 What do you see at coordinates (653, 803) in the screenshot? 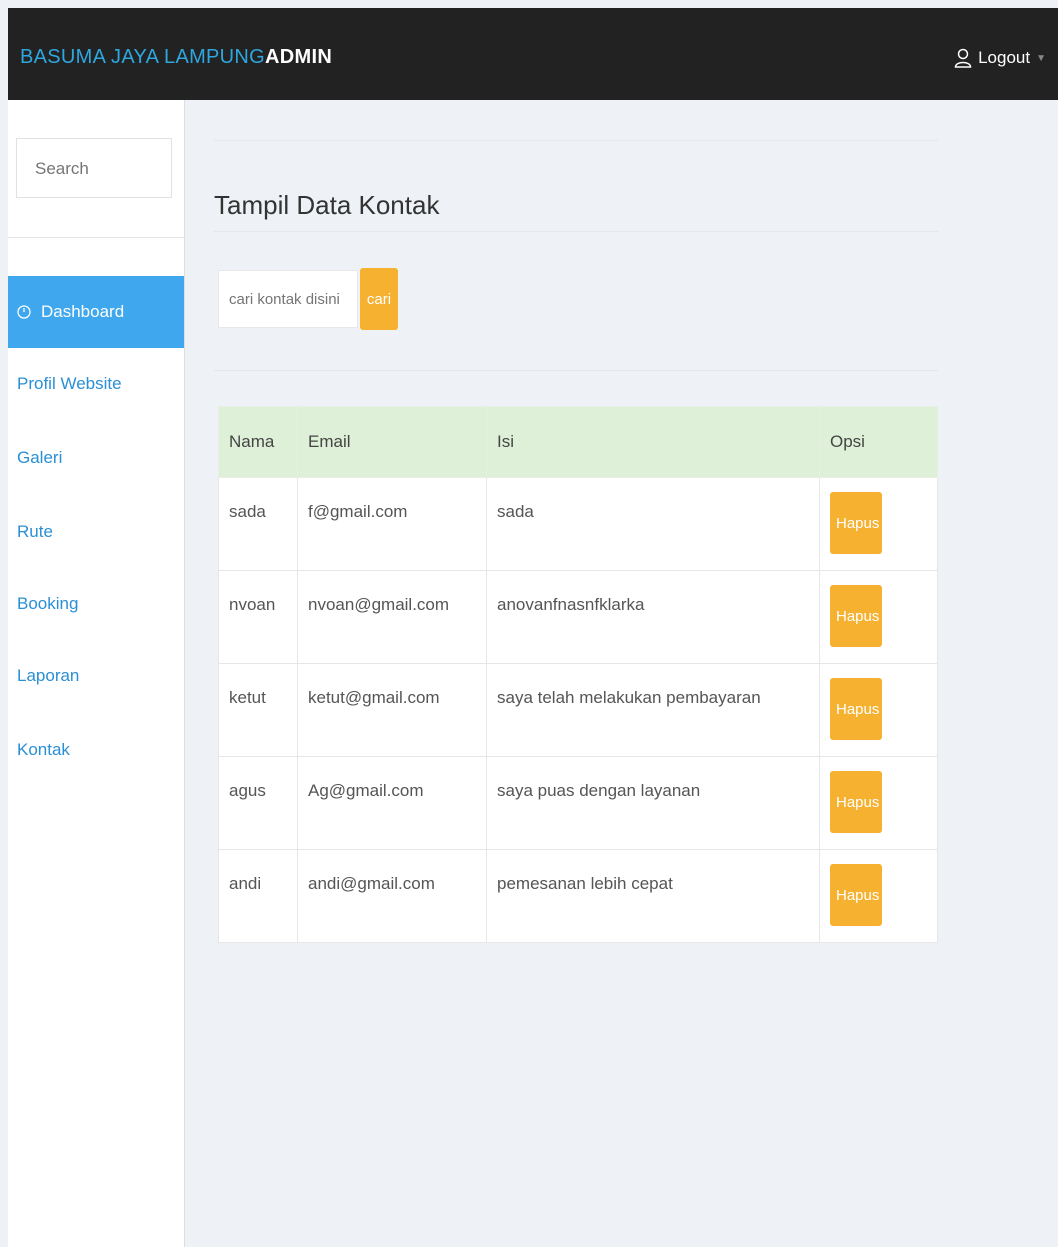
I see `cell-isi: saya puas dengan layanan` at bounding box center [653, 803].